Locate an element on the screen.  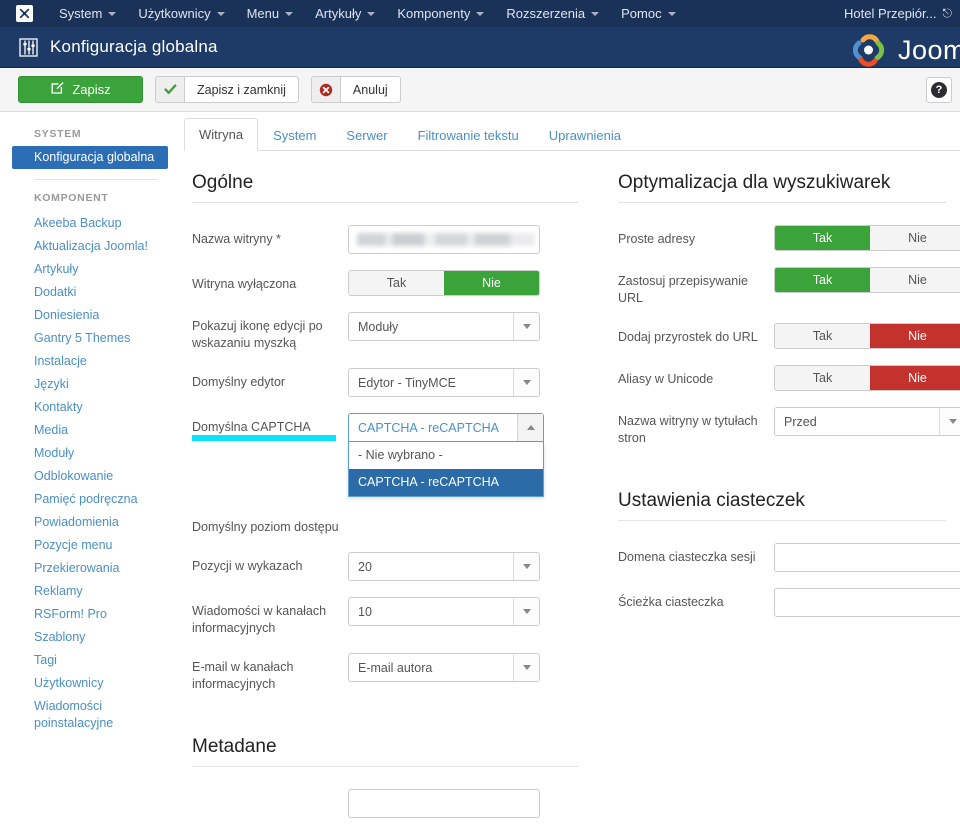
captcha-option-none: - Nie wybrano - is located at coordinates (446, 455).